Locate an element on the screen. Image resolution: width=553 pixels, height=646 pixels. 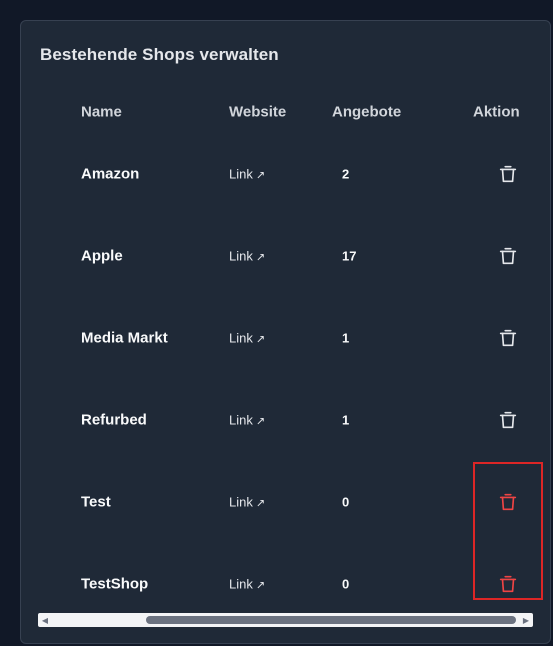
scroll-right-arrow-icon: ▶ is located at coordinates (526, 620).